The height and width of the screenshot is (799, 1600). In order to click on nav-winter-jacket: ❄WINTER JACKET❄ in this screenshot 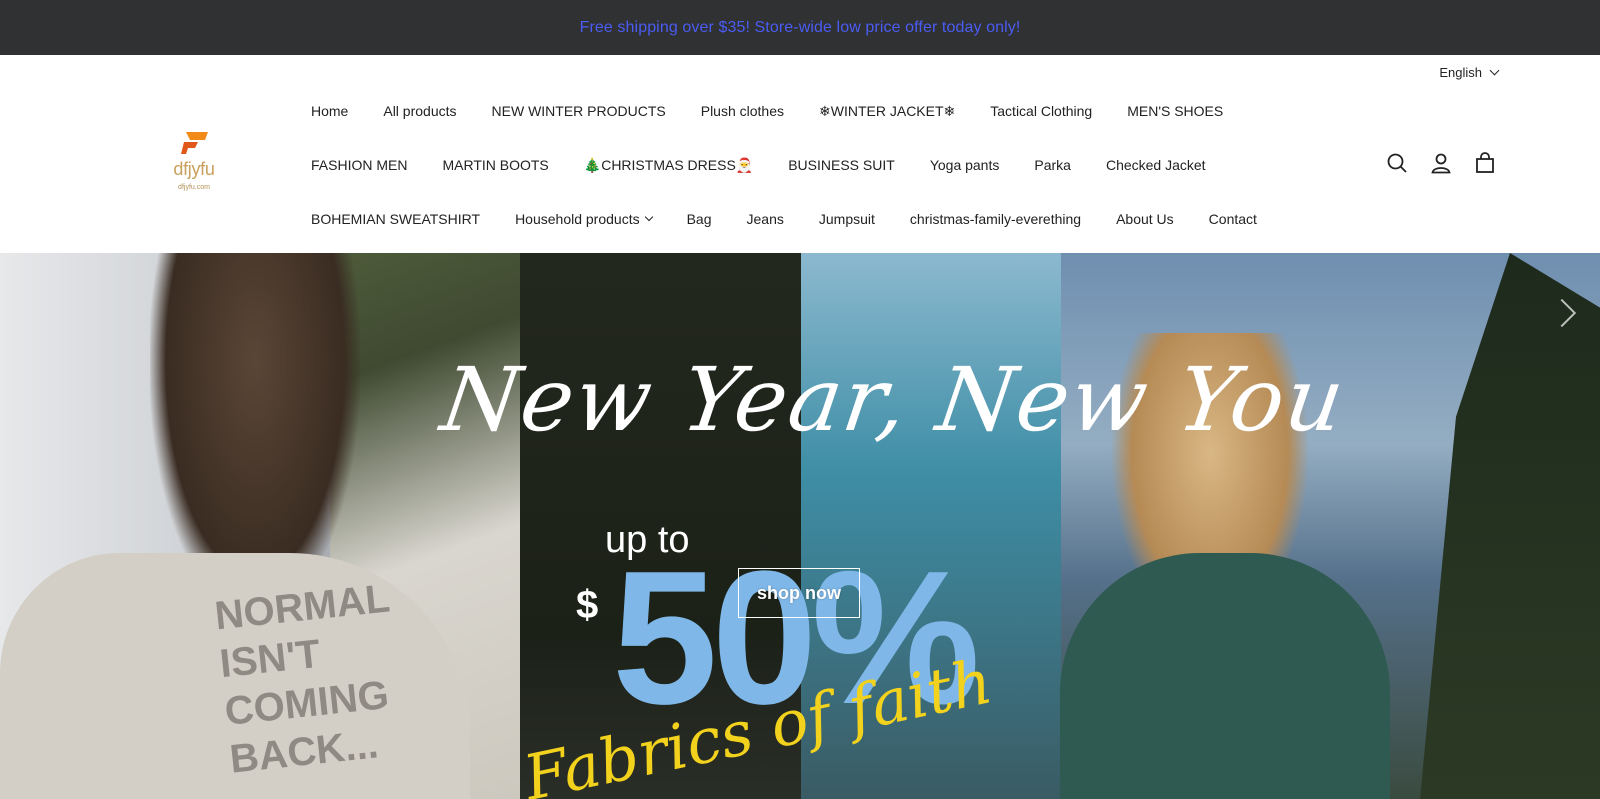, I will do `click(887, 111)`.